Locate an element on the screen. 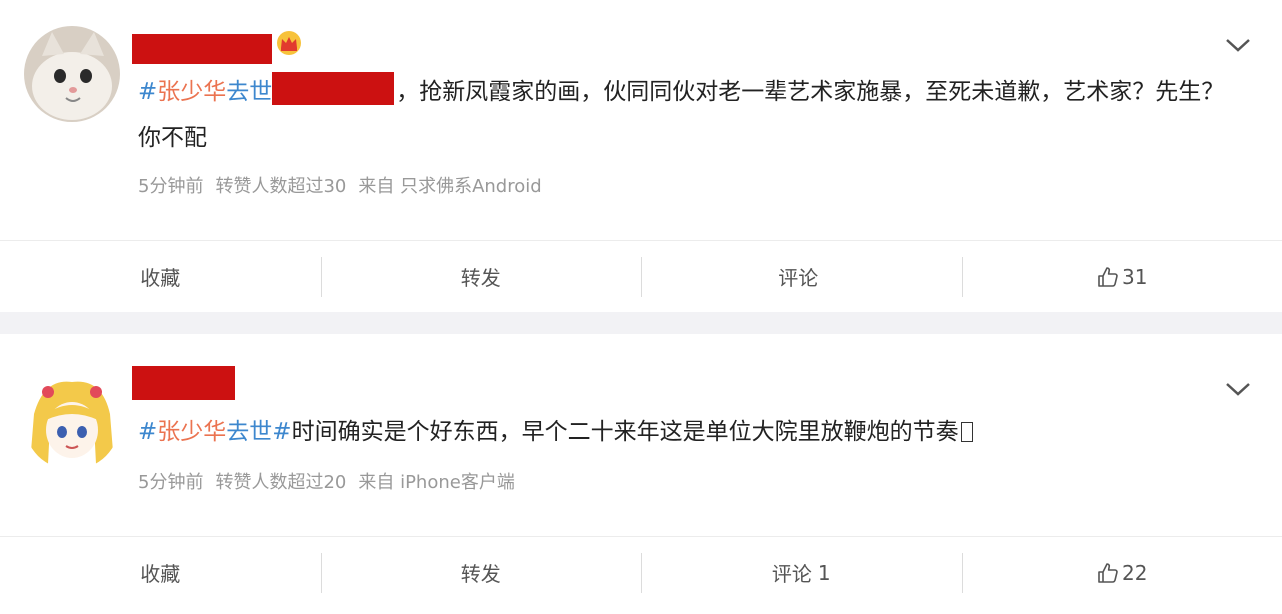 This screenshot has width=1282, height=614. action-bar: 收藏 转发 评论 31 is located at coordinates (641, 276).